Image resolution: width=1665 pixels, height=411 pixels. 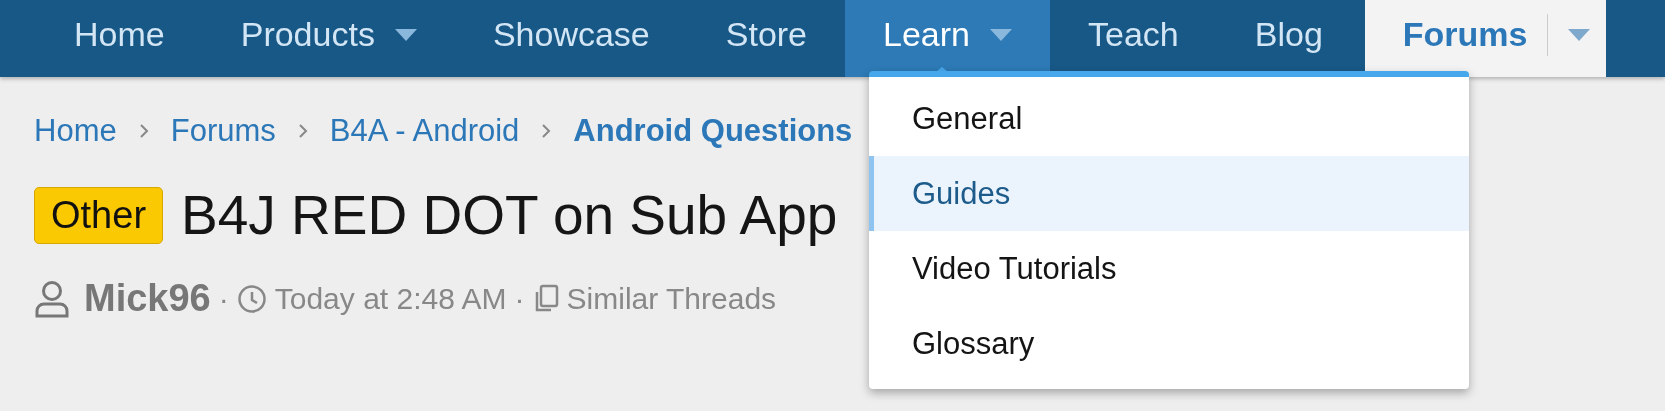 What do you see at coordinates (1133, 34) in the screenshot?
I see `nav-label: Teach` at bounding box center [1133, 34].